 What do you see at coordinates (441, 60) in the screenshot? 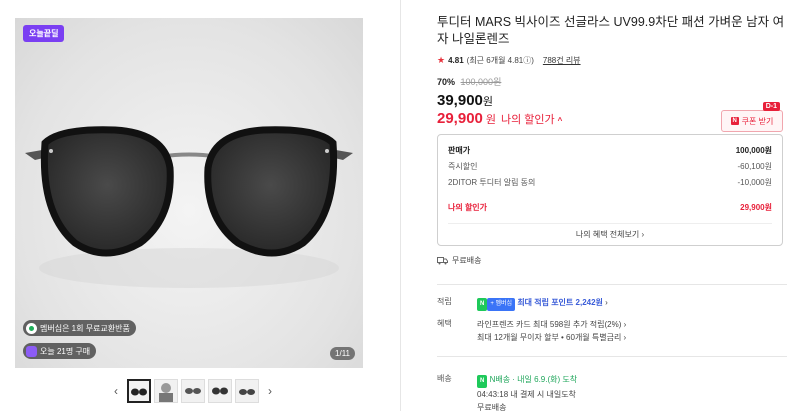
I see `star-icon: ★` at bounding box center [441, 60].